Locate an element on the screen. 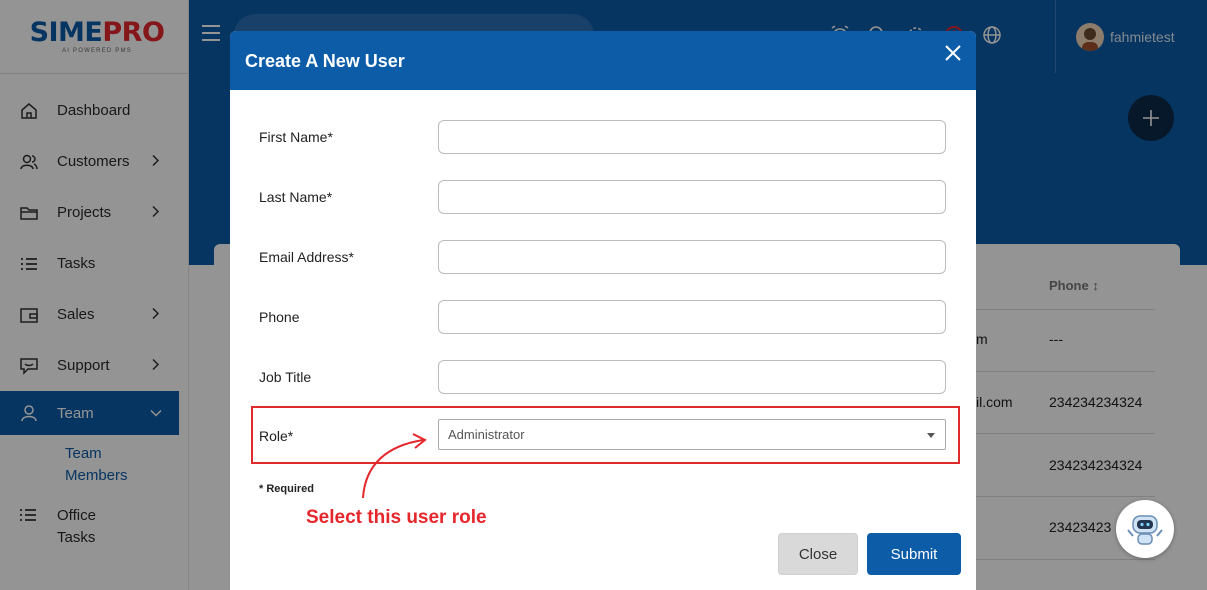 This screenshot has width=1207, height=590. chatbot-button is located at coordinates (1145, 529).